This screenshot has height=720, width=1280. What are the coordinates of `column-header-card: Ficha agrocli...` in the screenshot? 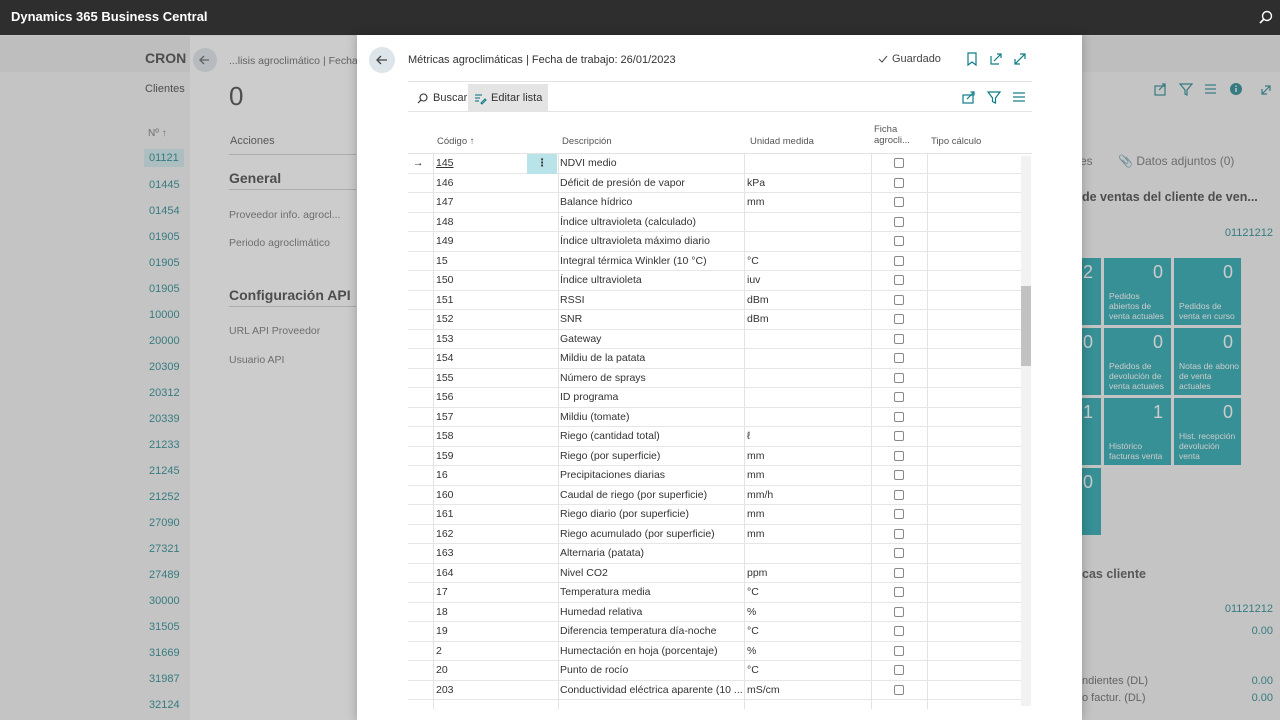 It's located at (892, 135).